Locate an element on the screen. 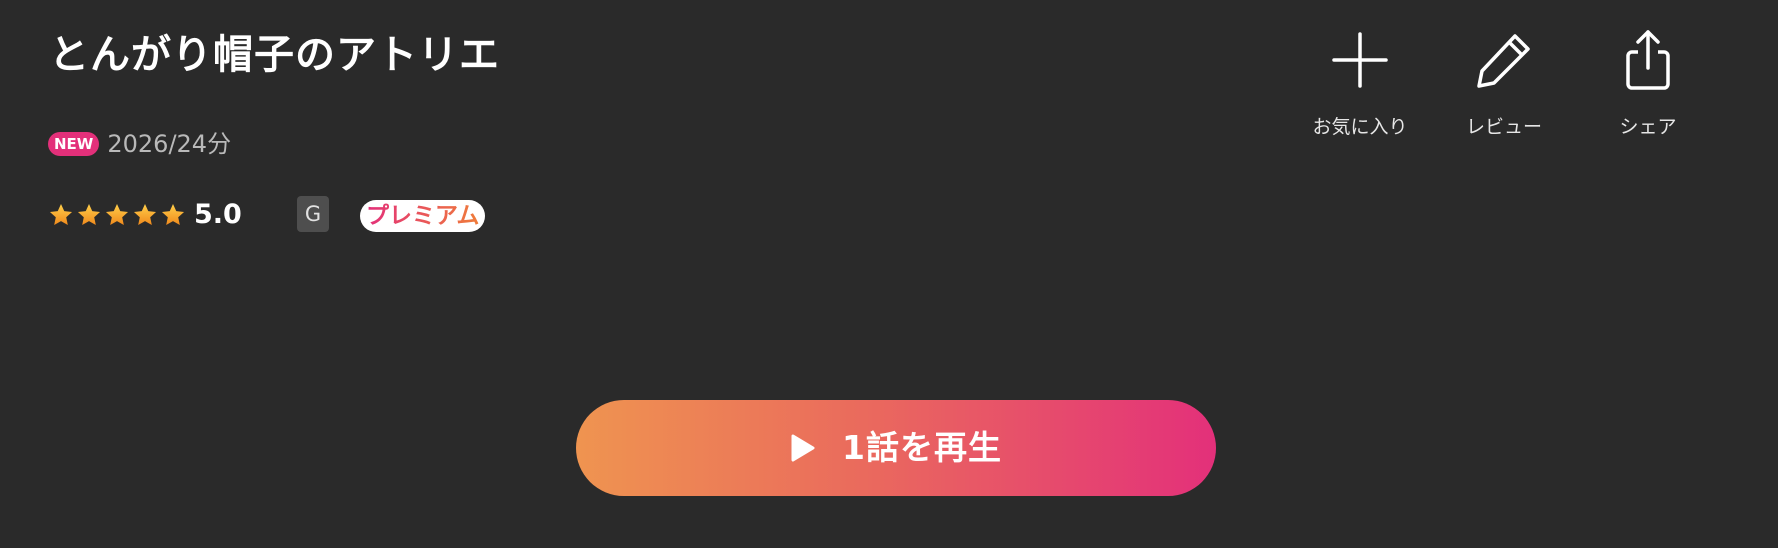  favorite-label: お気に入り is located at coordinates (1360, 127).